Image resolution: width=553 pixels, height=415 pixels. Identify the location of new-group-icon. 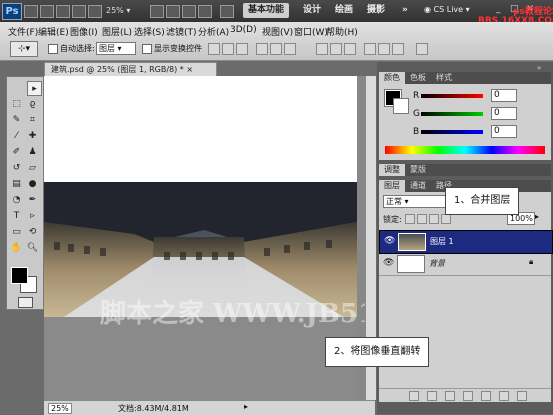
(486, 396).